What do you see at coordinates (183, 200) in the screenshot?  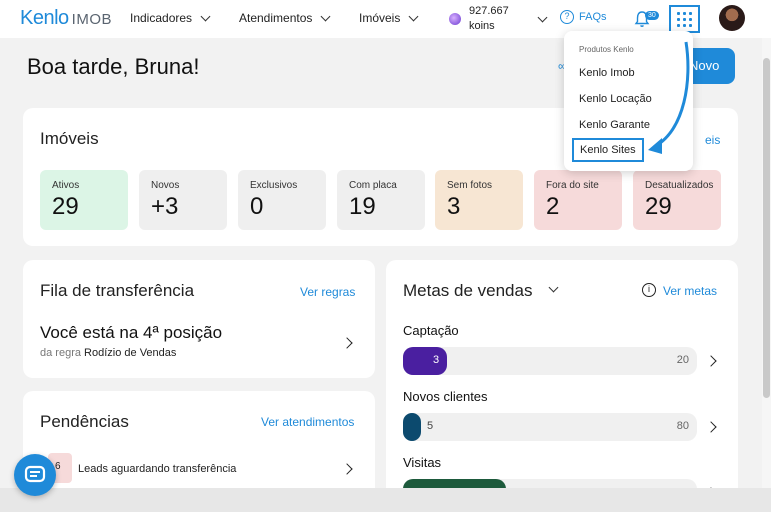 I see `stat-tile: Novos +3` at bounding box center [183, 200].